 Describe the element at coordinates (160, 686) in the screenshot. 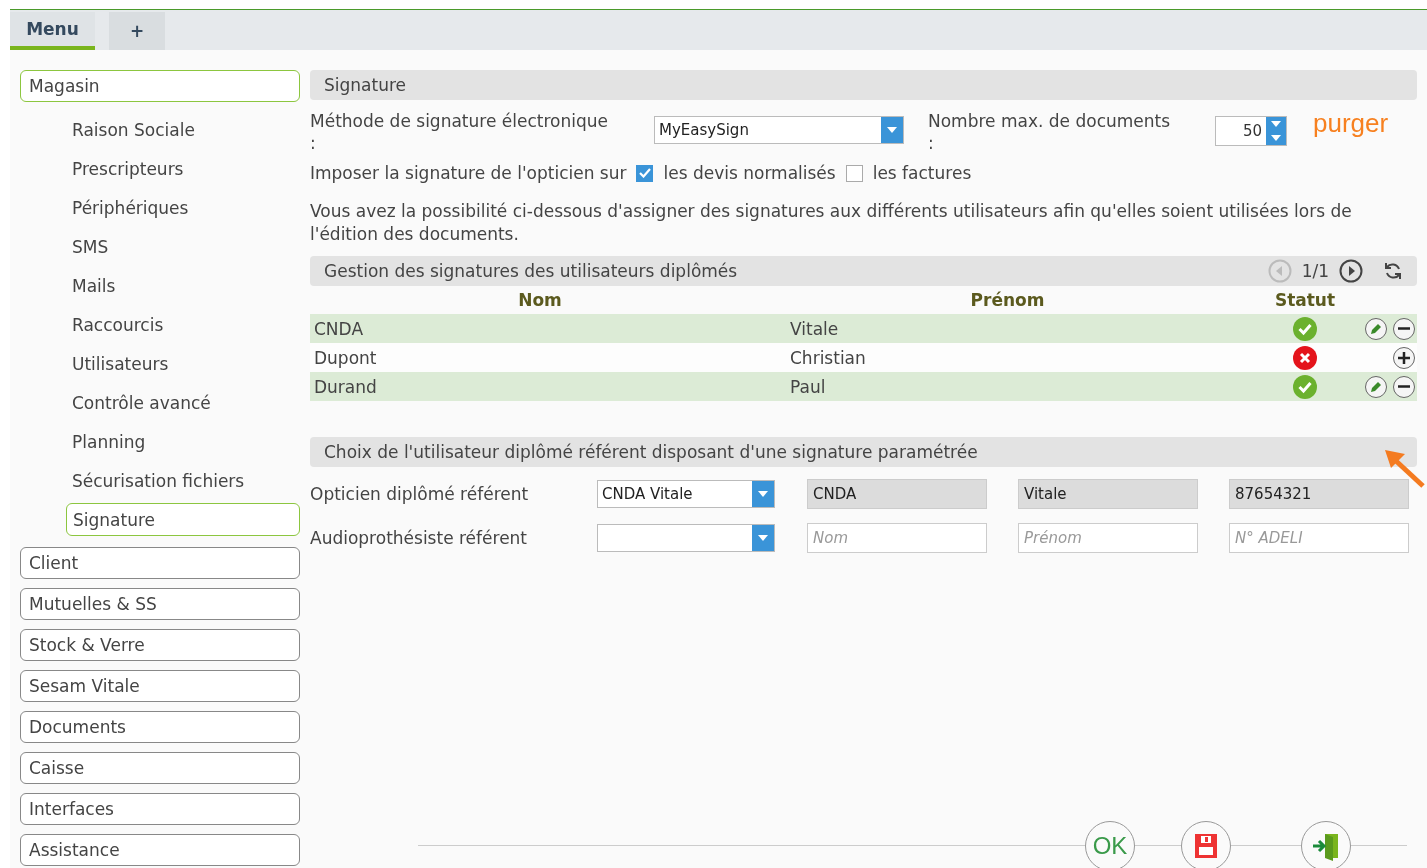

I see `sidebar-item: Sesam Vitale` at that location.